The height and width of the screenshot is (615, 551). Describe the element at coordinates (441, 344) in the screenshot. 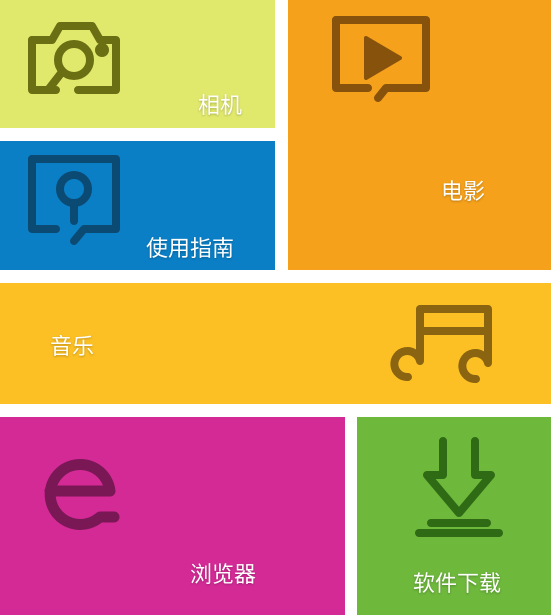

I see `music-note-icon` at that location.